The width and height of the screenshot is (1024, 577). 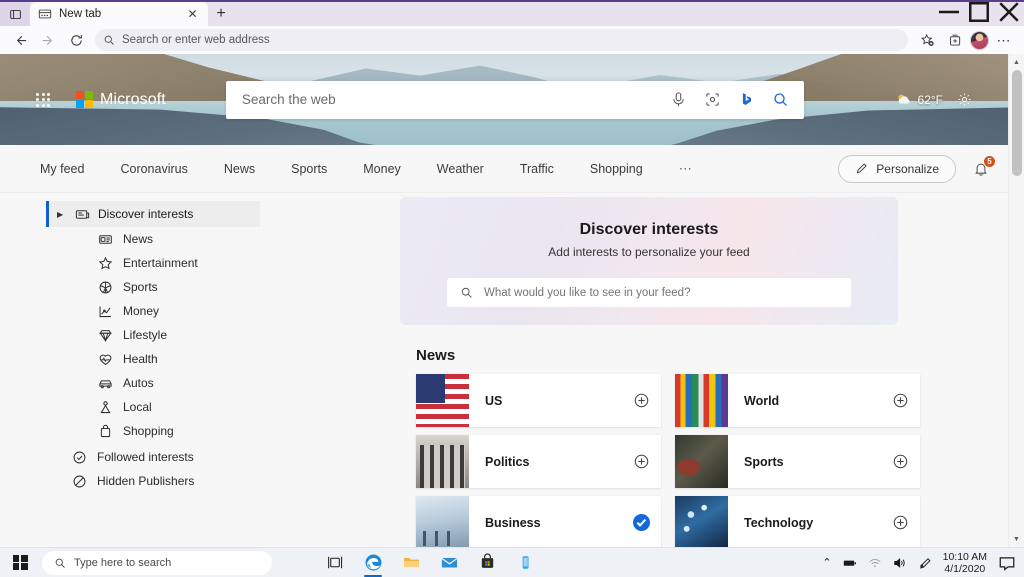 I want to click on heart-pulse-icon, so click(x=105, y=359).